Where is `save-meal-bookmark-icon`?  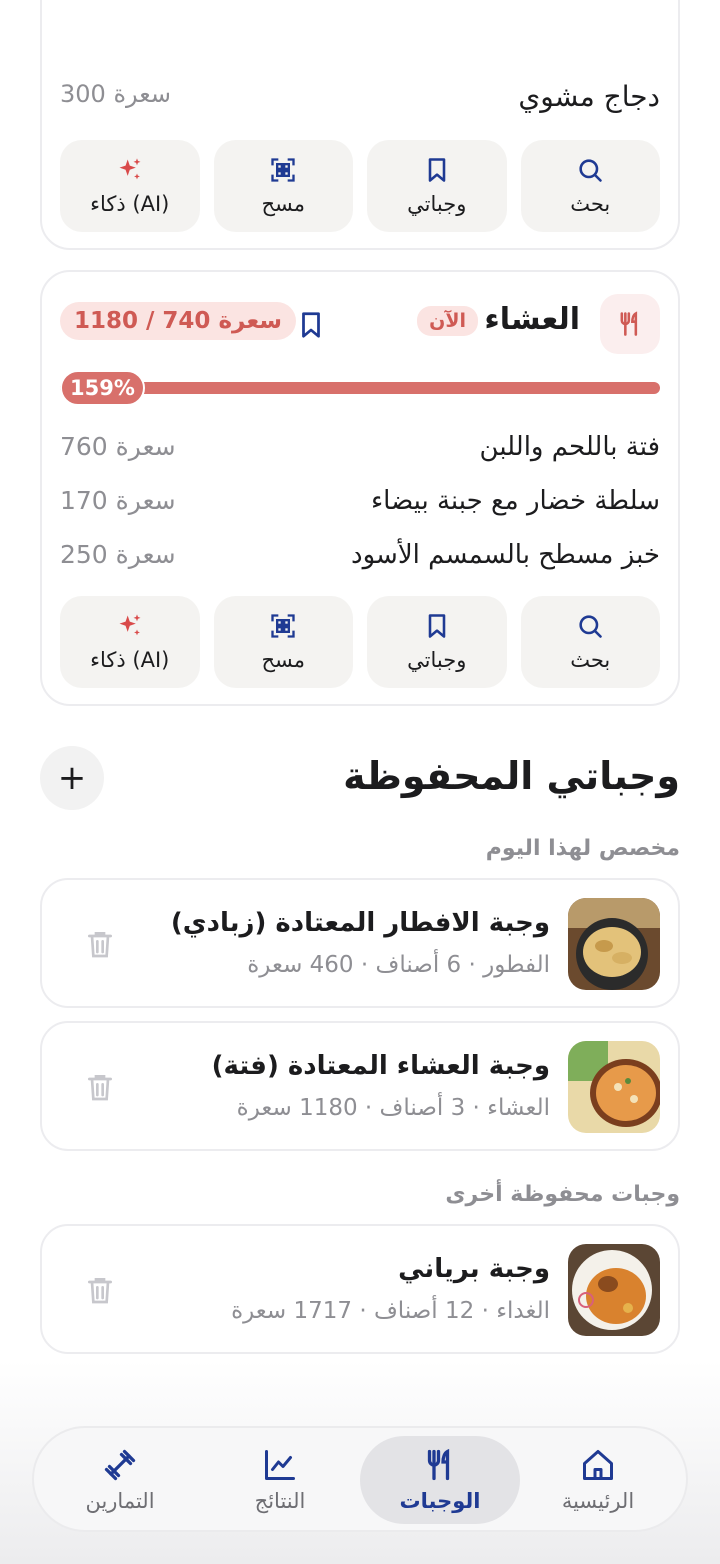
save-meal-bookmark-icon is located at coordinates (311, 325).